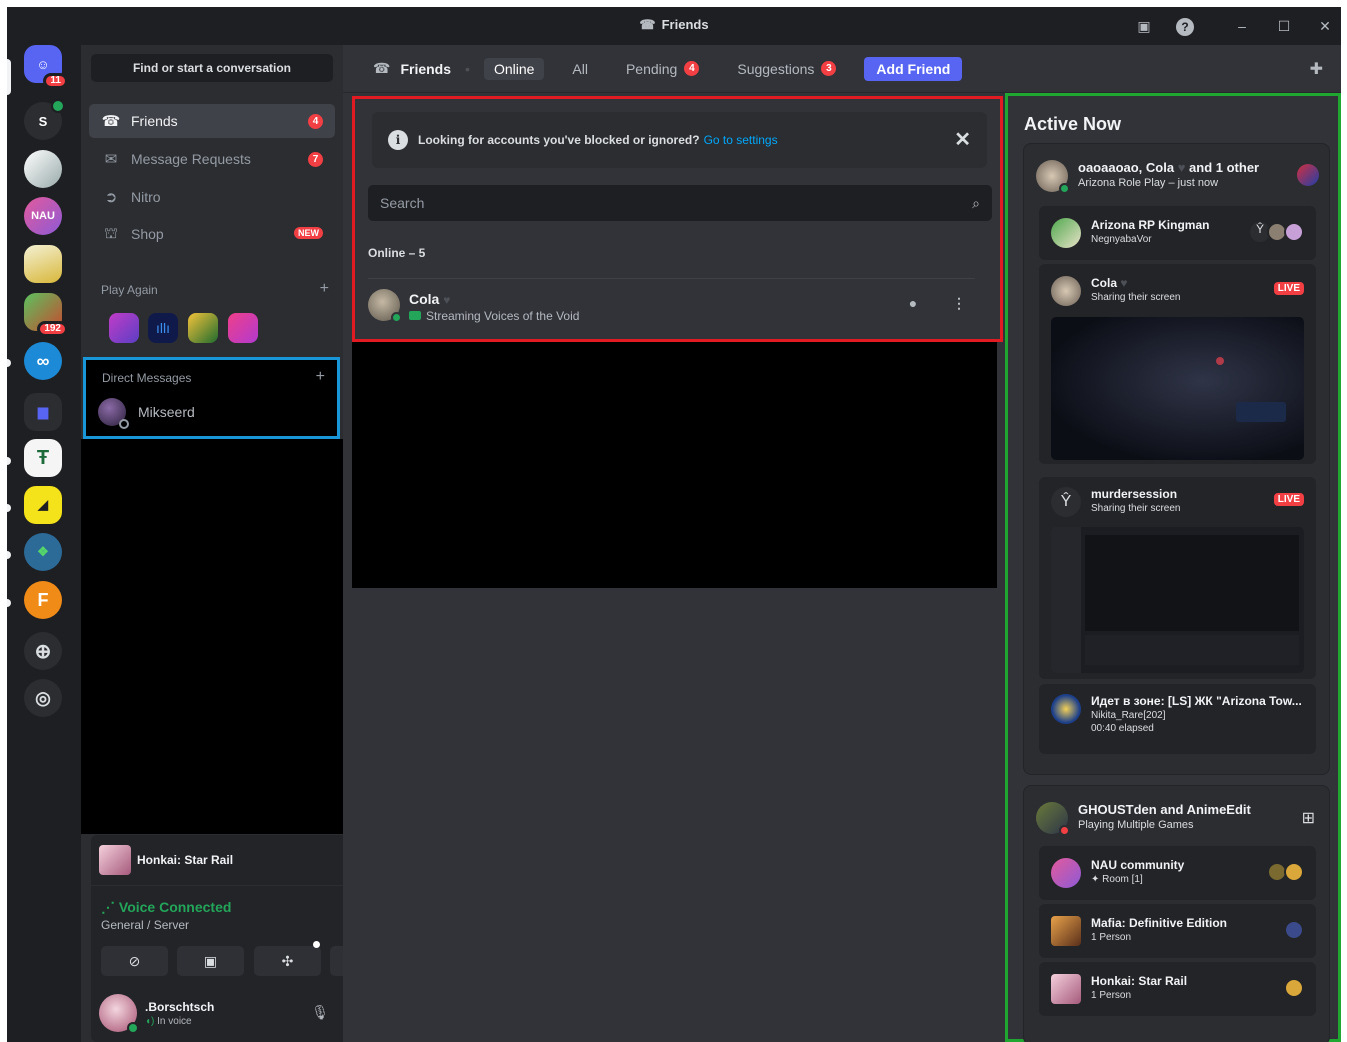  I want to click on tree-icon: Ŷ, so click(1066, 502).